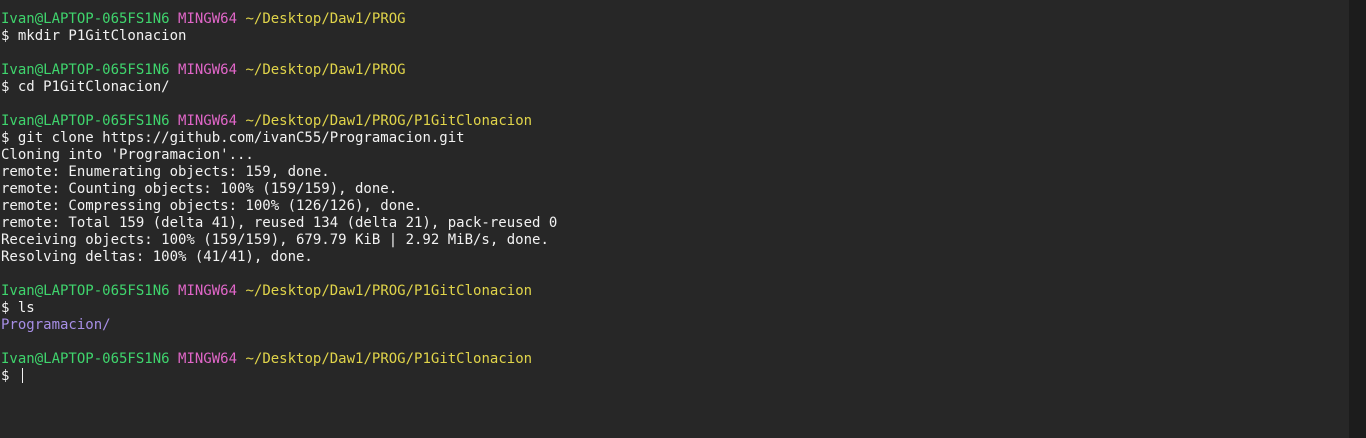 This screenshot has width=1366, height=438. I want to click on directory-entry: Programacion/, so click(56, 325).